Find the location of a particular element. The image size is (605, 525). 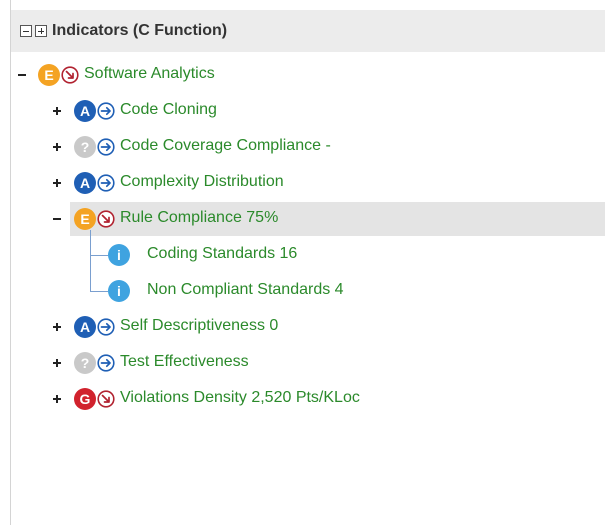

tree-node-label: Rule Compliance 75% is located at coordinates (199, 218).